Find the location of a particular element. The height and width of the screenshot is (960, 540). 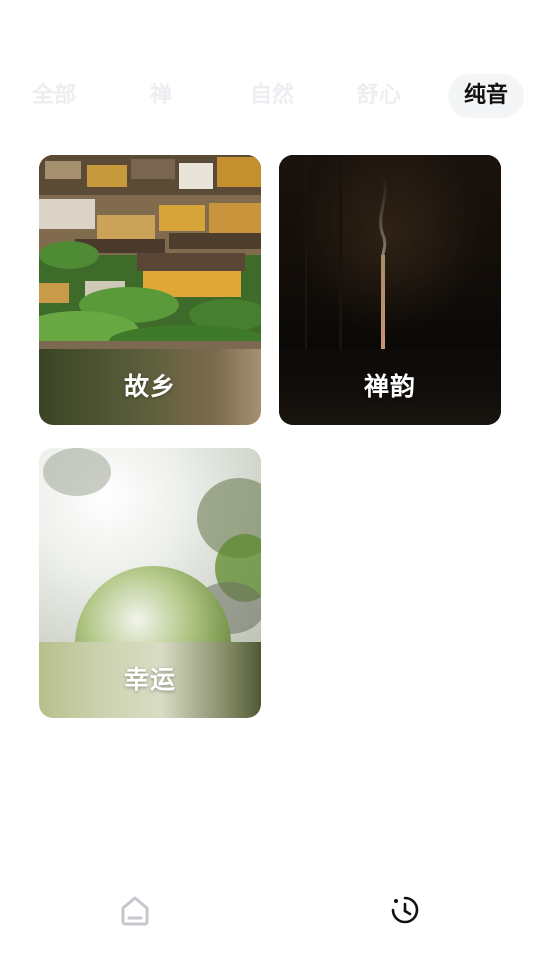

nav-home-button is located at coordinates (135, 916).